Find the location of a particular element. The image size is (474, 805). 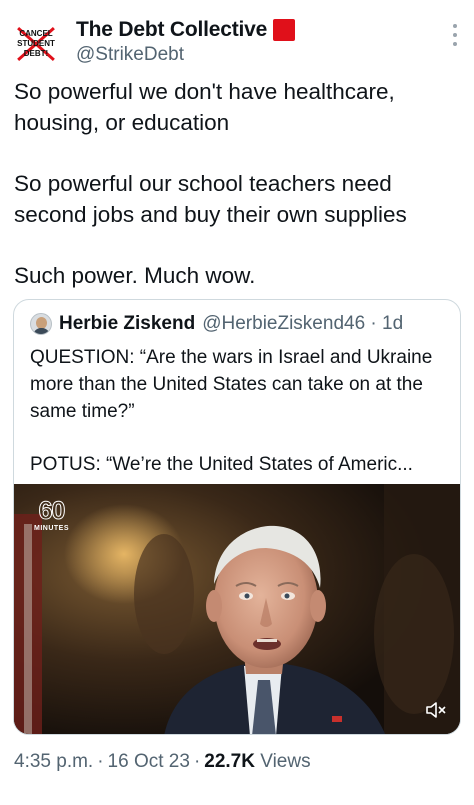

sixty-minutes-logo: 60 MINUTES is located at coordinates (51, 514).